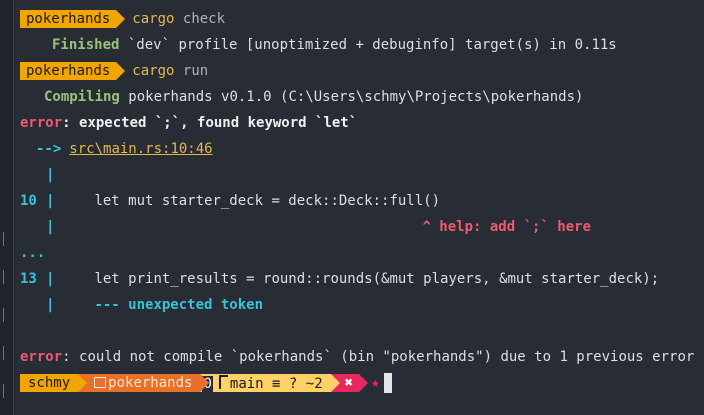 The width and height of the screenshot is (704, 415). I want to click on prompt-dir: pokerhands, so click(150, 383).